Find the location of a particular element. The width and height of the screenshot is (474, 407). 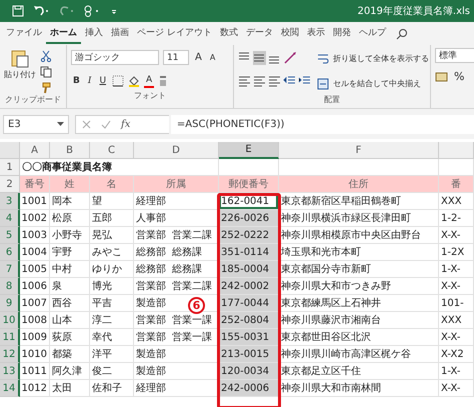

underline-button: U is located at coordinates (102, 80).